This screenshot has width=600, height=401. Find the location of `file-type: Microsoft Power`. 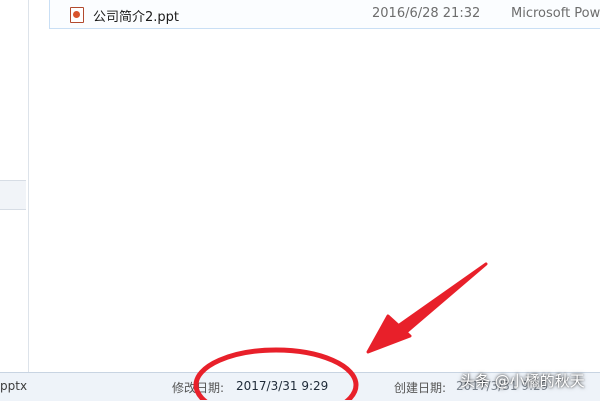

file-type: Microsoft Power is located at coordinates (555, 13).